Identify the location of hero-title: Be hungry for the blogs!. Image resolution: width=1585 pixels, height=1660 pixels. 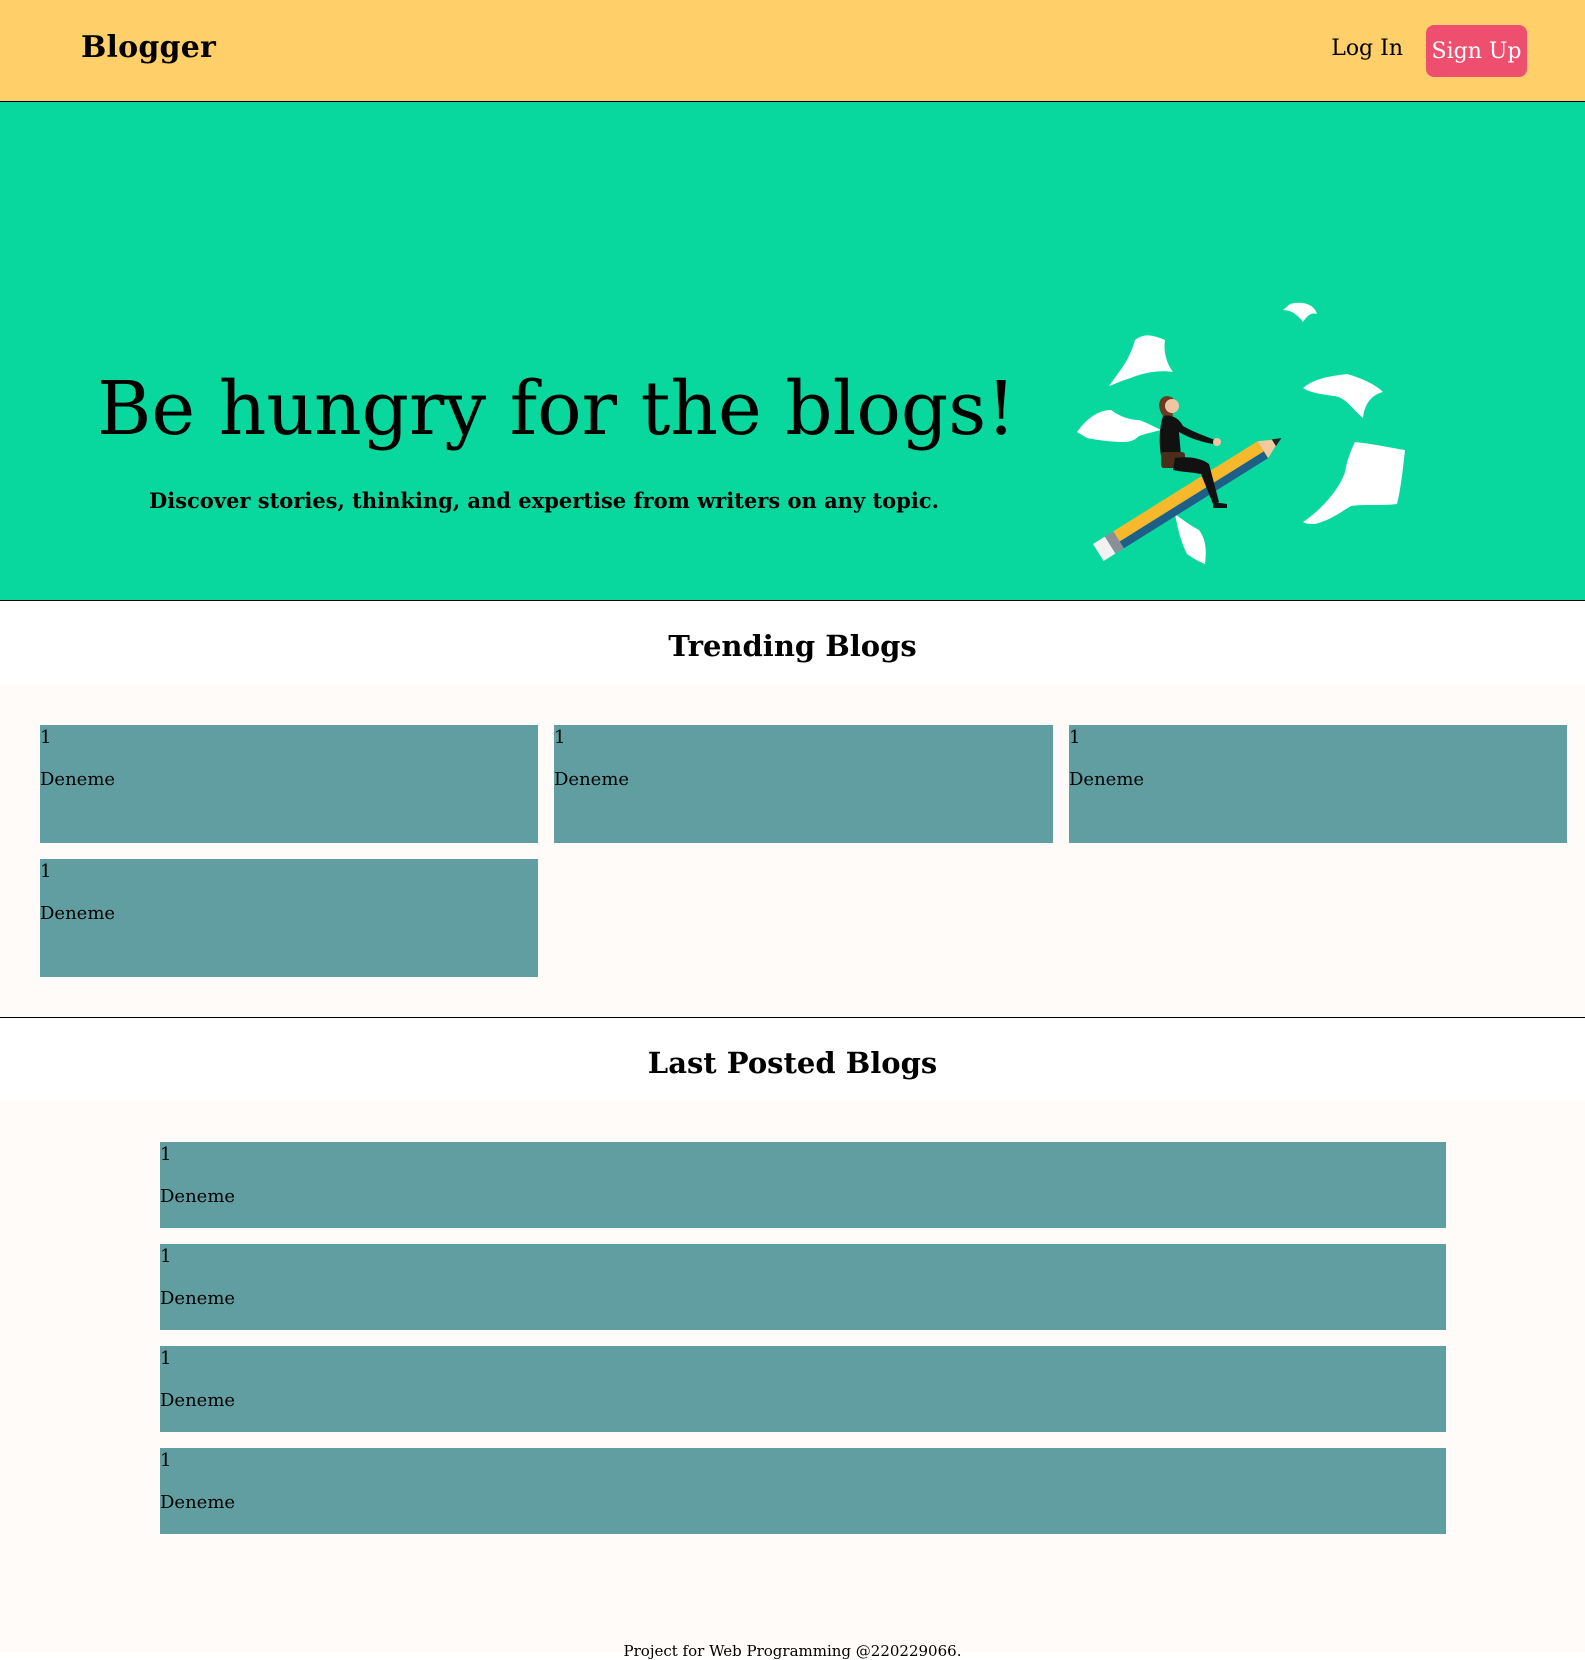
(556, 409).